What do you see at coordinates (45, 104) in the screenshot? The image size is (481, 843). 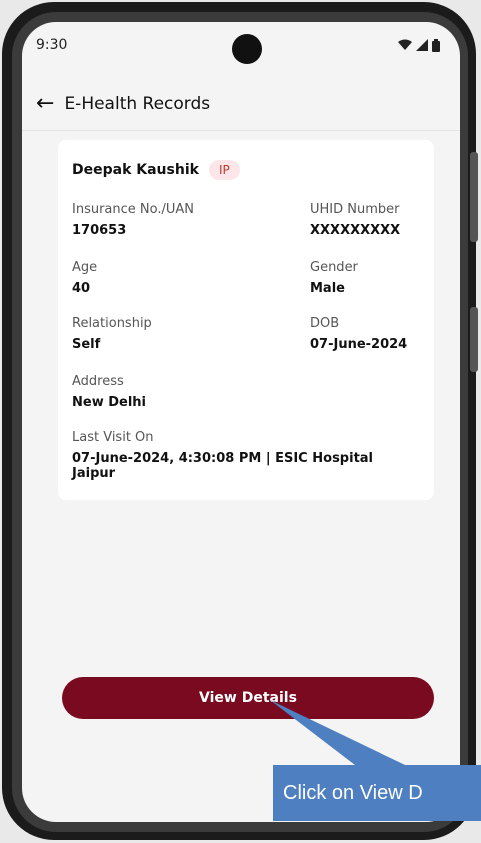 I see `back-arrow-icon: ←` at bounding box center [45, 104].